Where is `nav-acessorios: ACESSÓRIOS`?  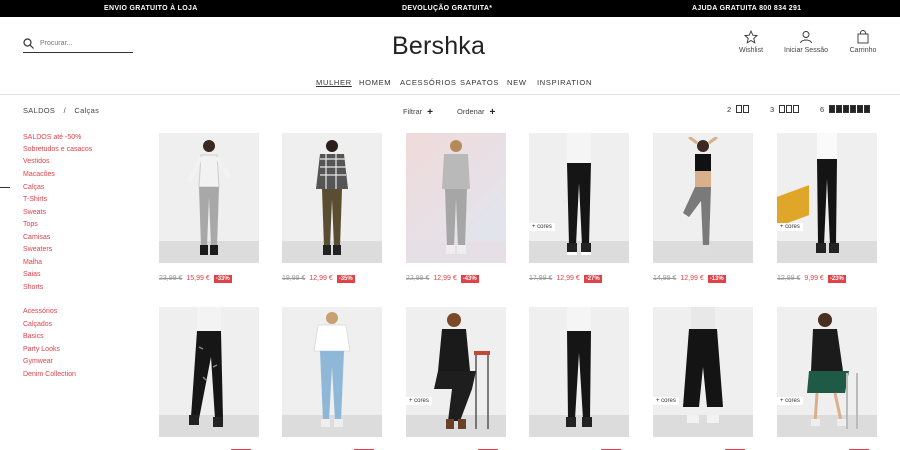
nav-acessorios: ACESSÓRIOS is located at coordinates (428, 82).